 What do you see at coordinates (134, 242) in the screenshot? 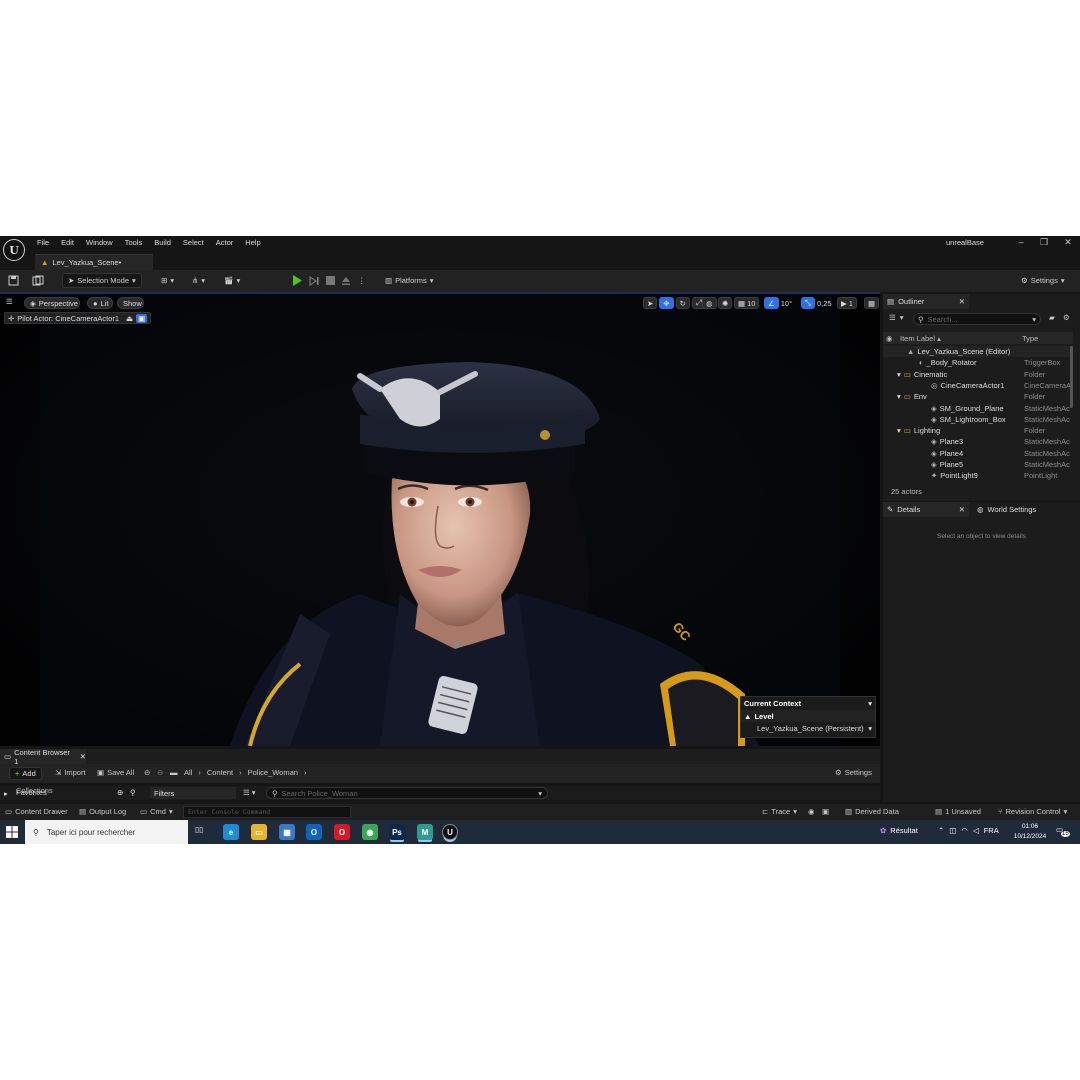
I see `menu-item-tools: Tools` at bounding box center [134, 242].